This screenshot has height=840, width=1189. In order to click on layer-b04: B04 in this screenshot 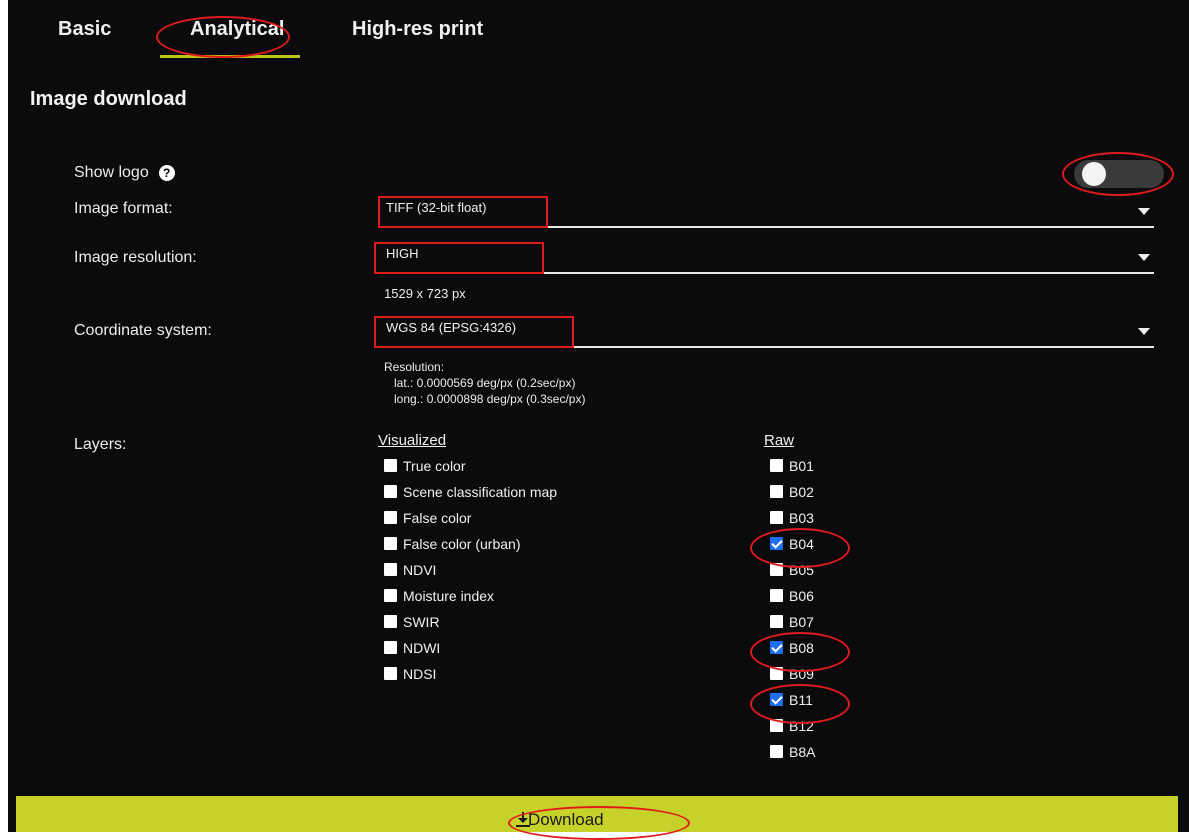, I will do `click(792, 546)`.